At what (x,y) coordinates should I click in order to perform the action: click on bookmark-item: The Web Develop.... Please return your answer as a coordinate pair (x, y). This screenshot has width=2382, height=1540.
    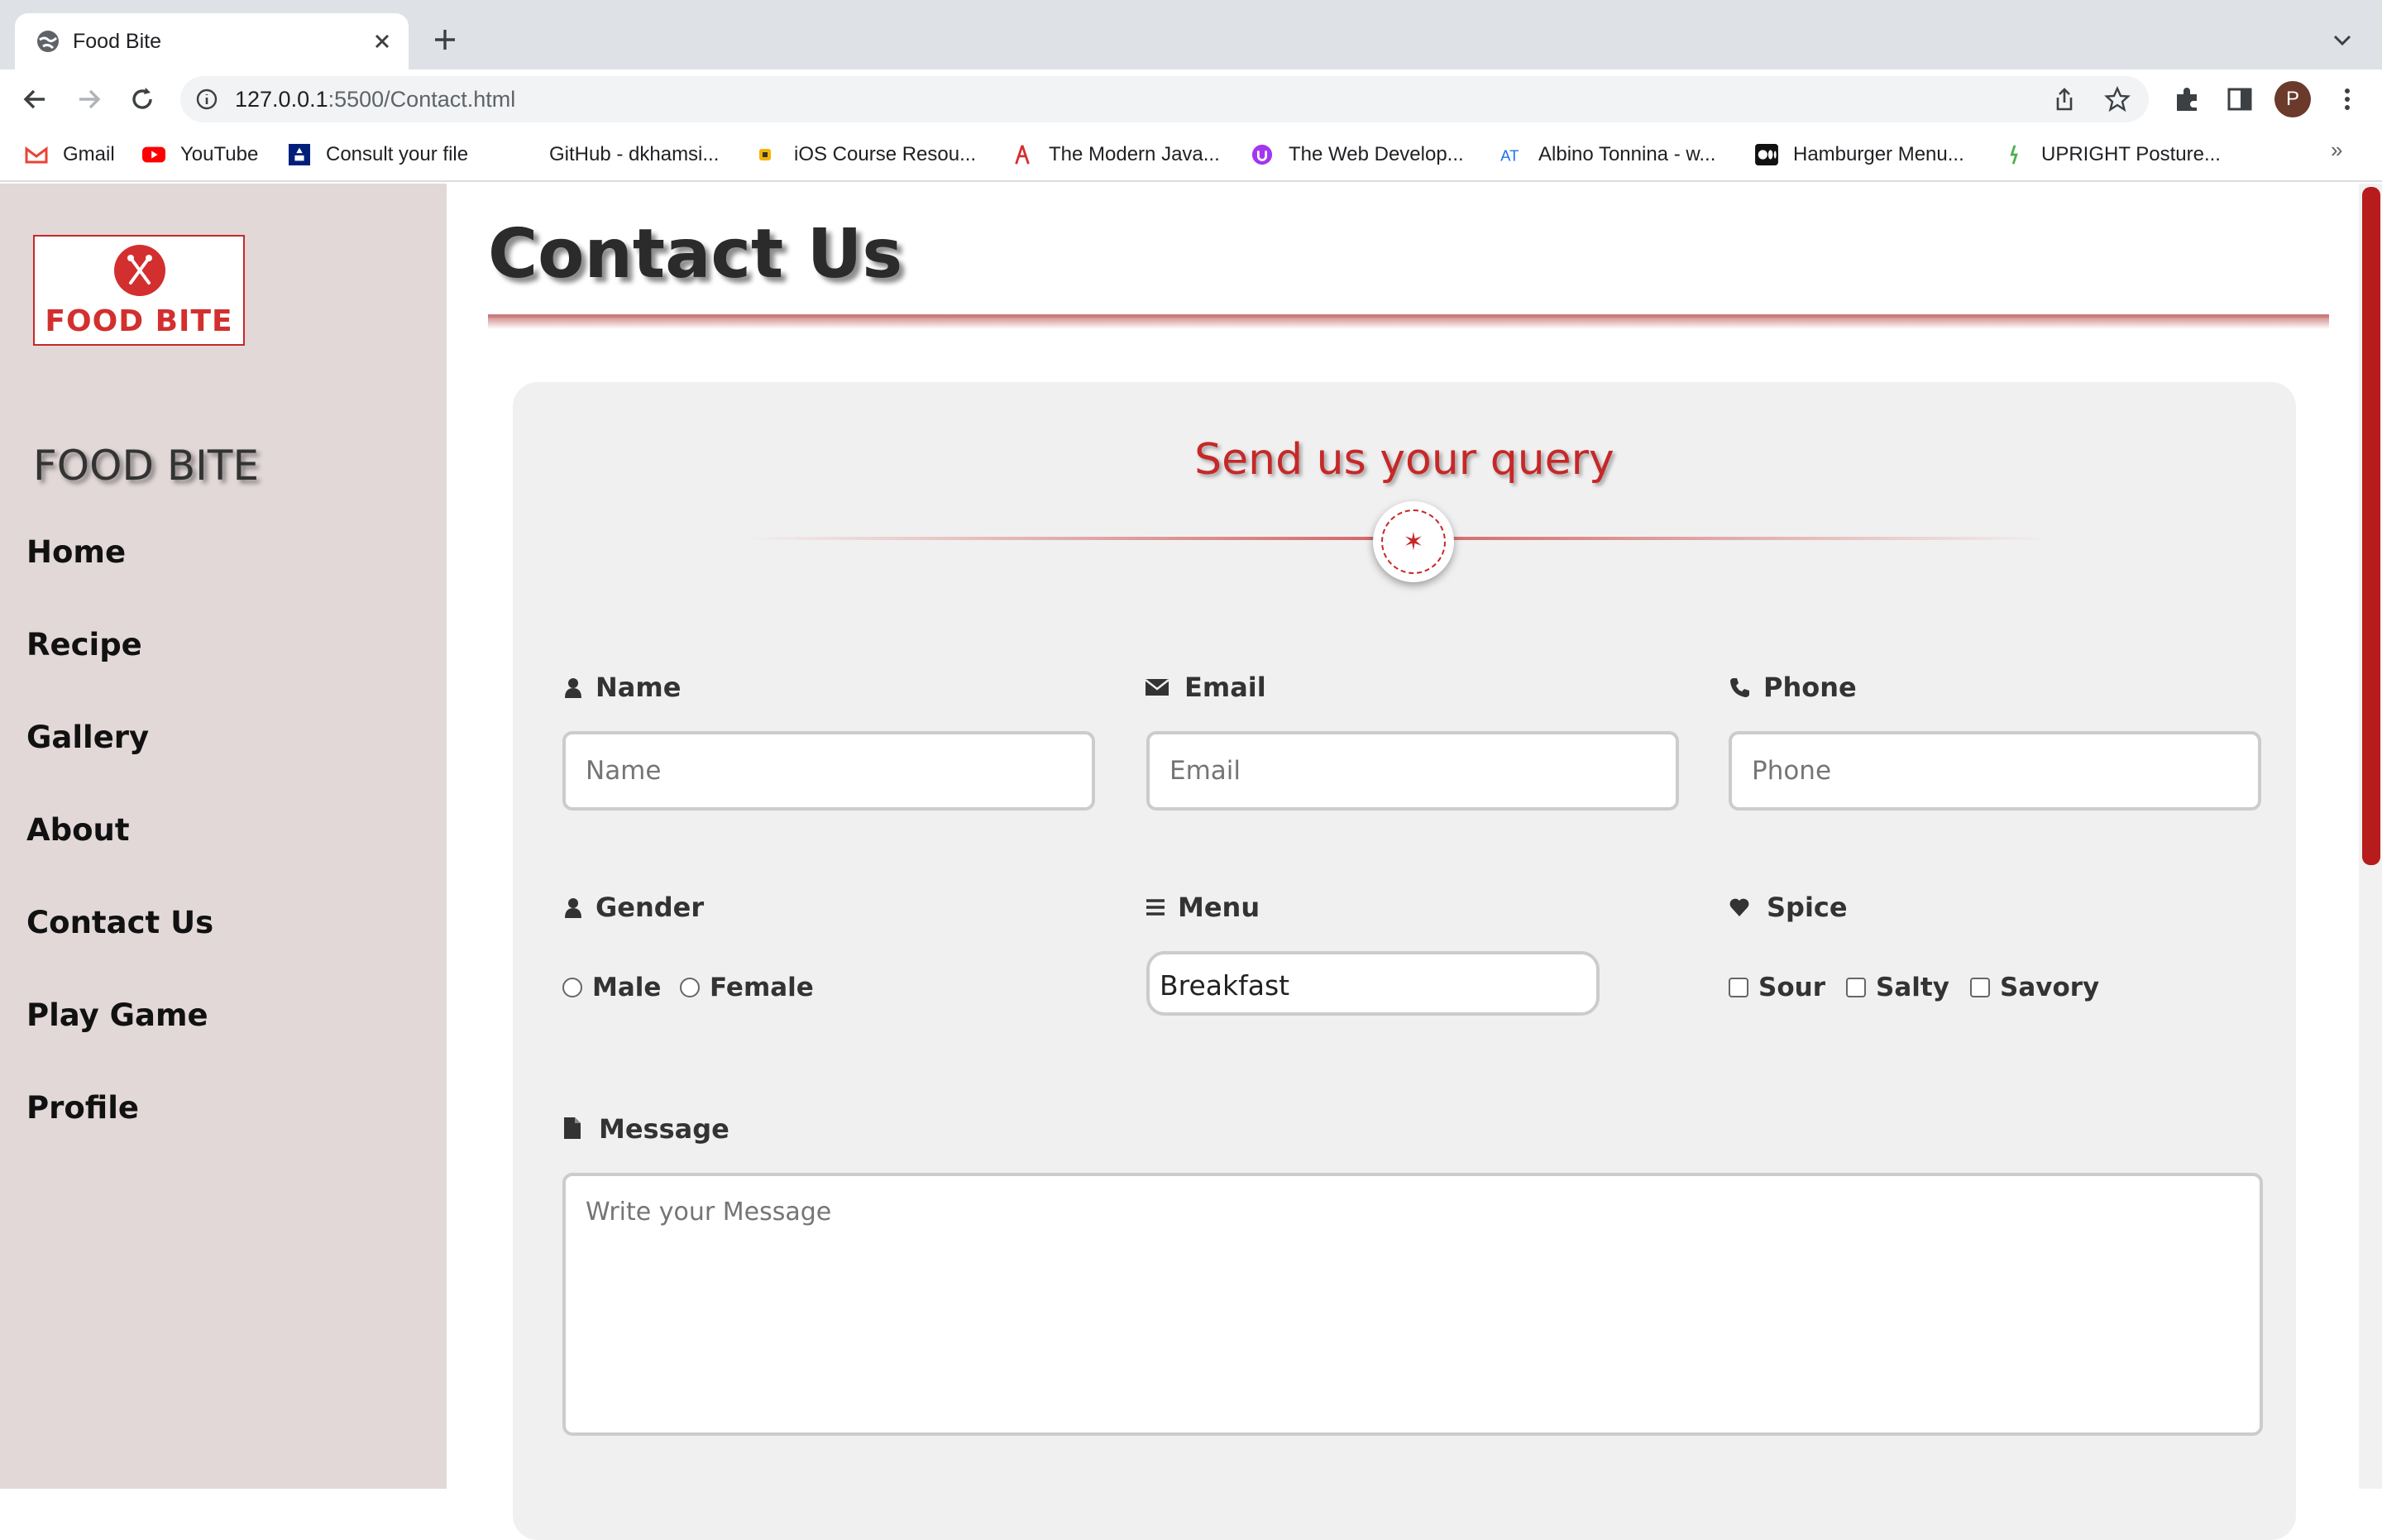
    Looking at the image, I should click on (1363, 155).